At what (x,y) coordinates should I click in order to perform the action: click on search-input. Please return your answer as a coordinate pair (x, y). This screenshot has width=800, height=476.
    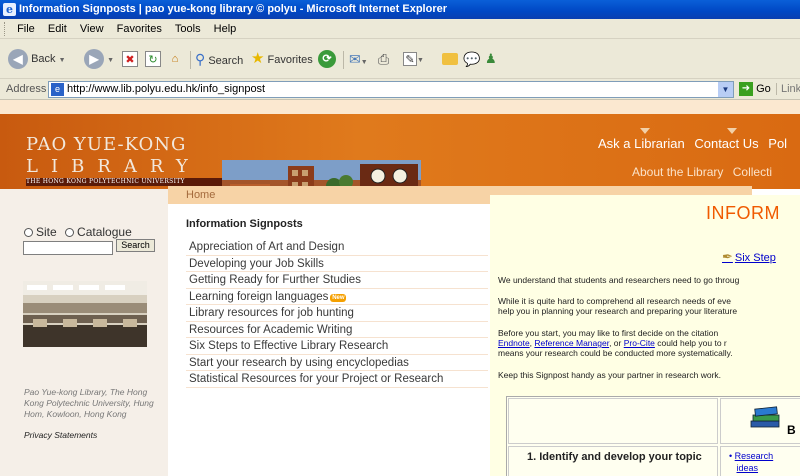
    Looking at the image, I should click on (68, 248).